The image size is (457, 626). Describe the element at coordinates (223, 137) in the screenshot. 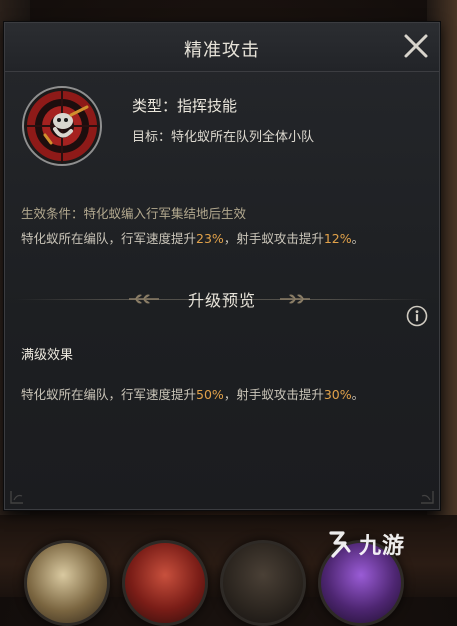

I see `skill-target: 目标：特化蚁所在队列全体小队` at that location.